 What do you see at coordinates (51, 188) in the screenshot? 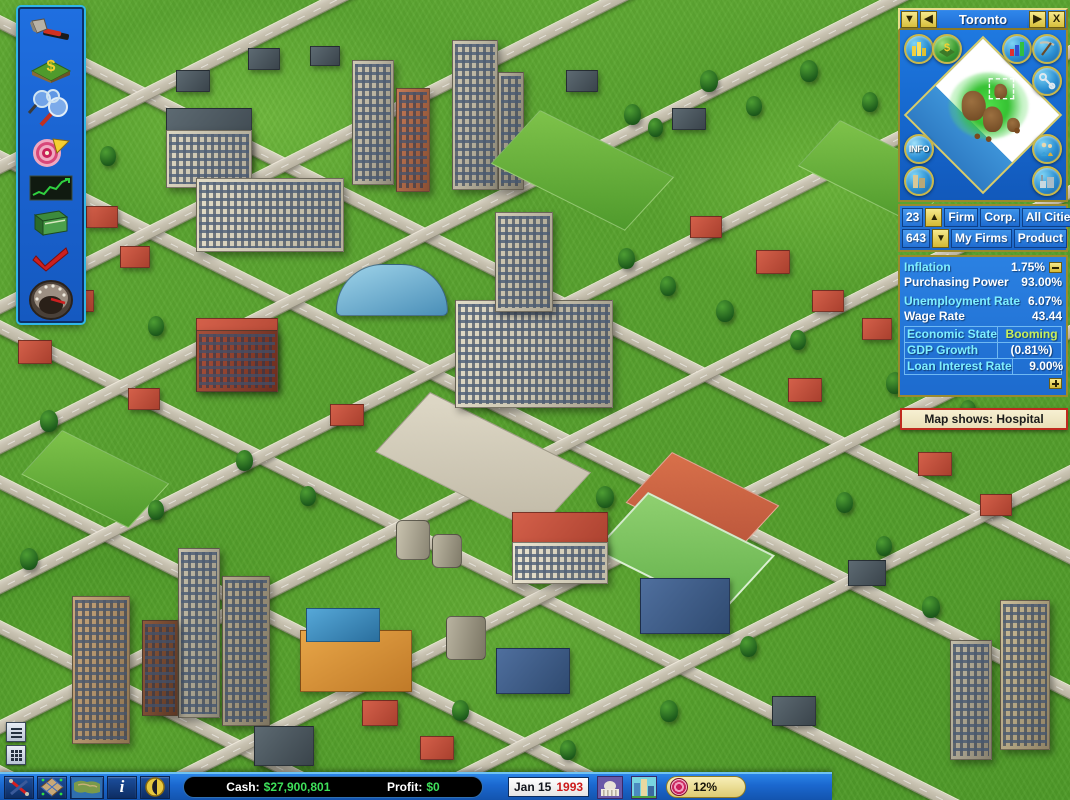
I see `stock-chart-tool-button` at bounding box center [51, 188].